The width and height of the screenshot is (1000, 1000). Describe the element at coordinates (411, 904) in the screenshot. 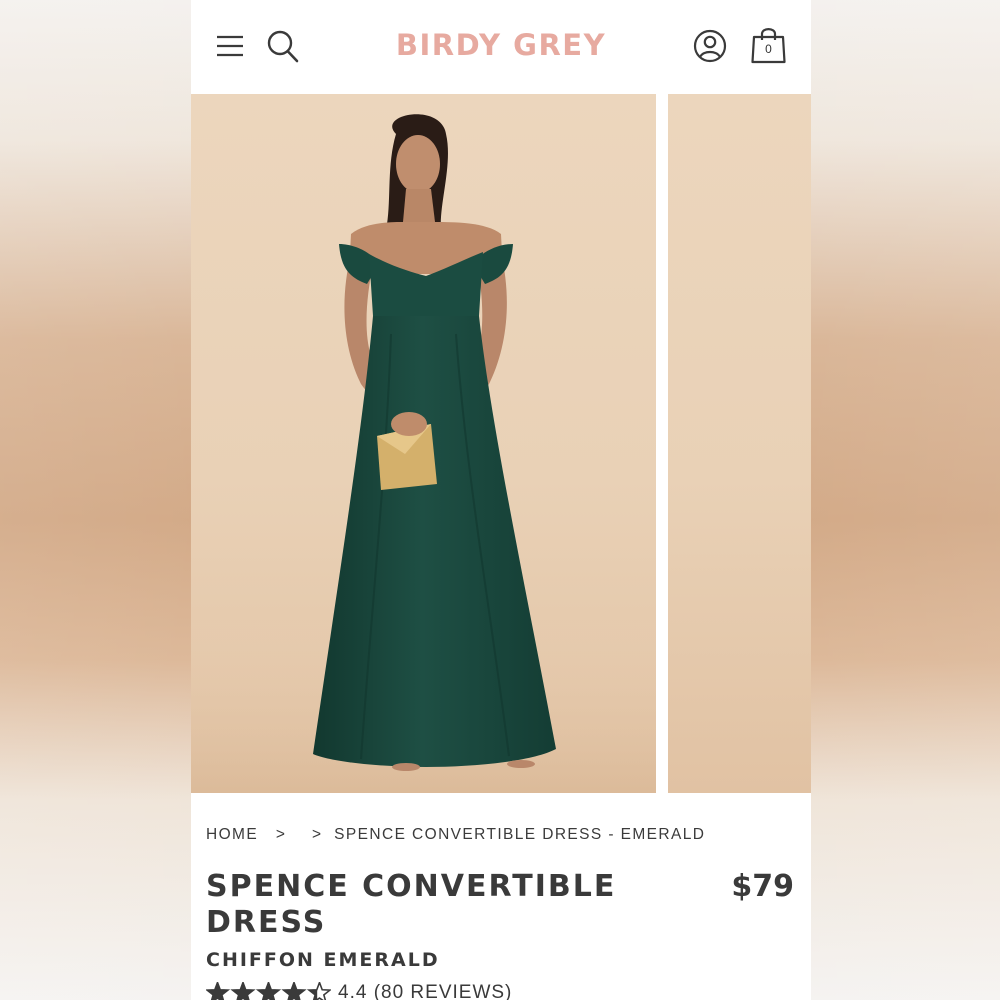

I see `product-title: SPENCE CONVERTIBLE DRESS` at that location.